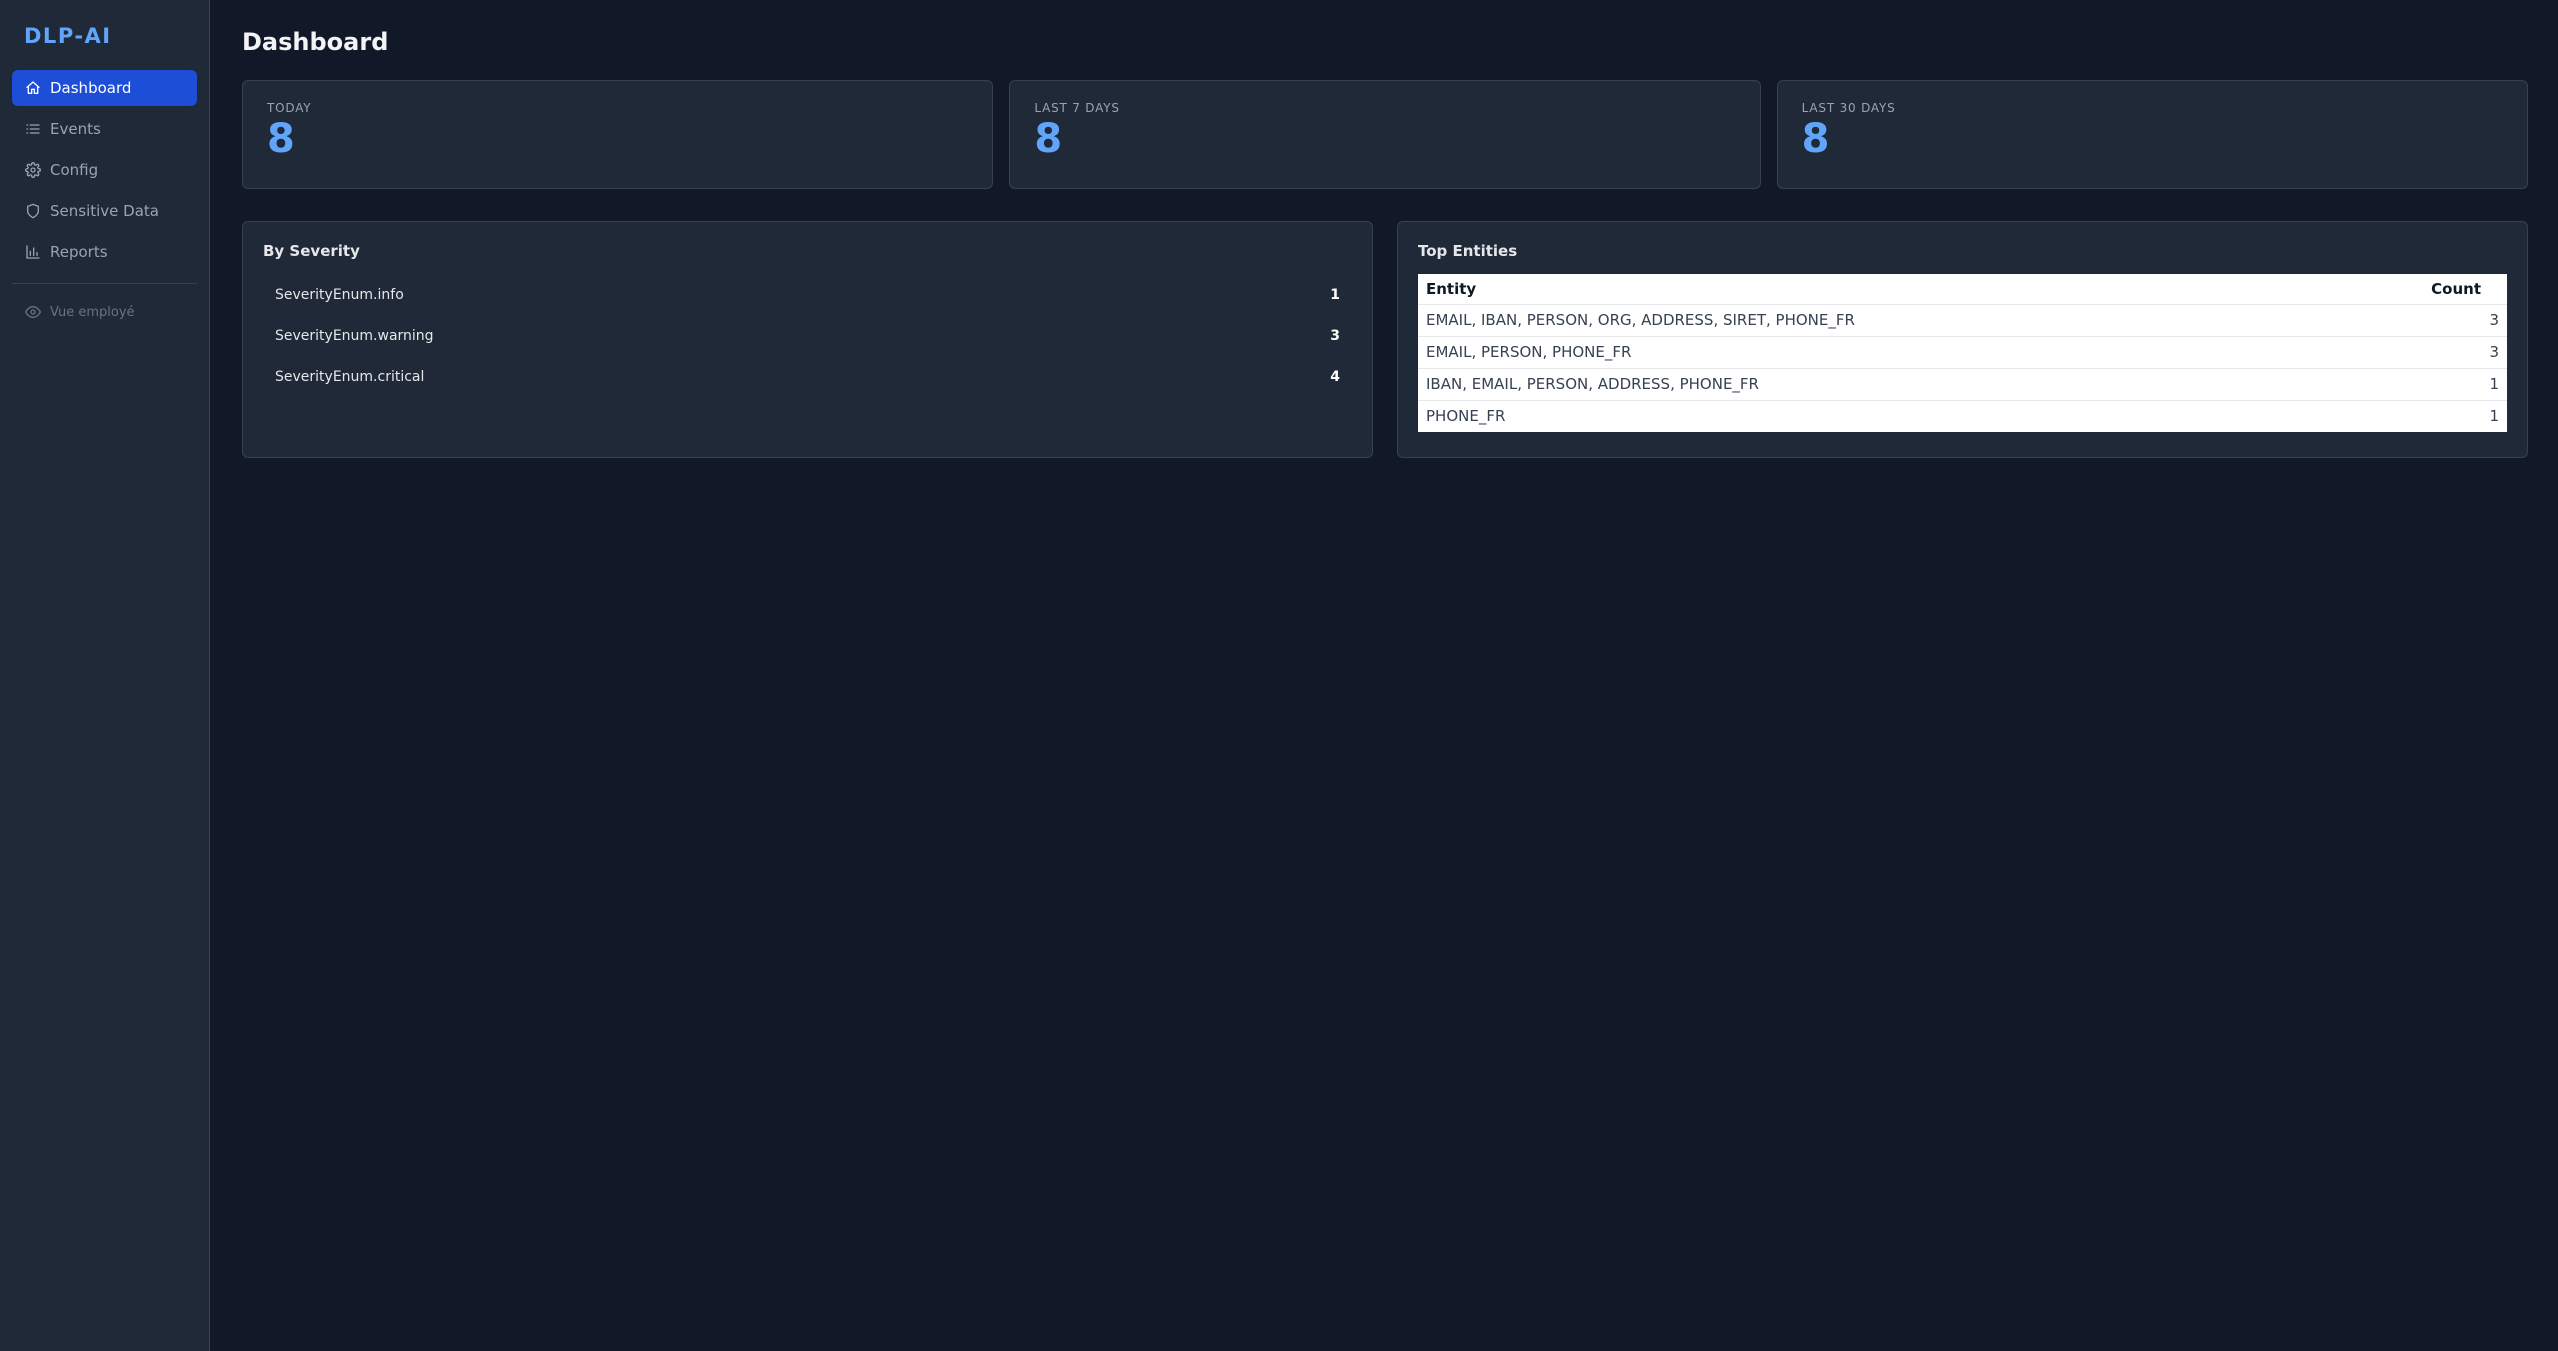 The width and height of the screenshot is (2558, 1351). I want to click on severity-row: SeverityEnum.info 1, so click(807, 294).